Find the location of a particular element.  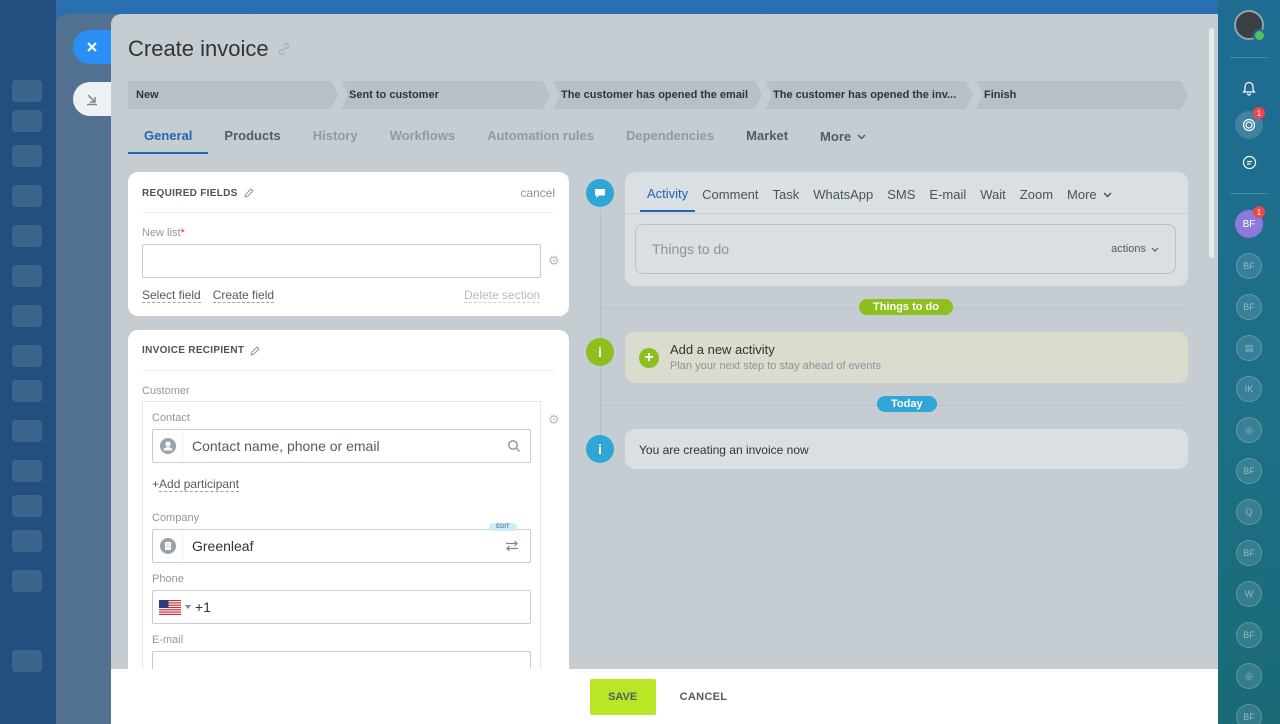

company-value: Greenleaf is located at coordinates (223, 546).